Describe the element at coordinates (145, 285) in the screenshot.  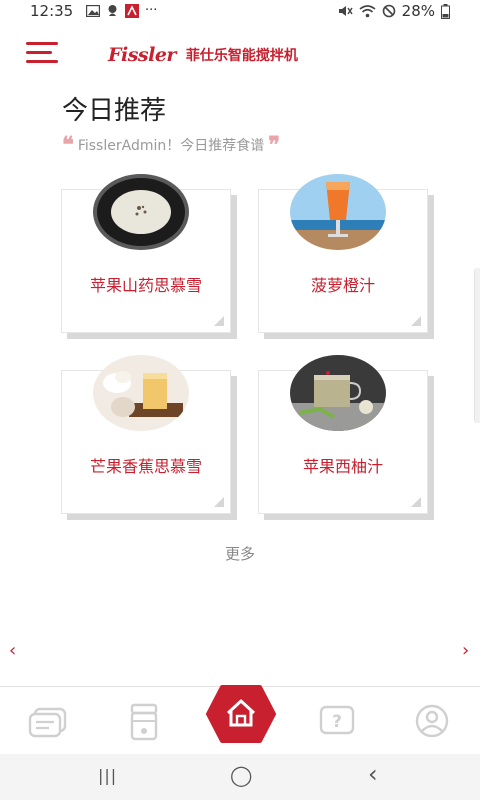
I see `recipe-name: 苹果山药思慕雪` at that location.